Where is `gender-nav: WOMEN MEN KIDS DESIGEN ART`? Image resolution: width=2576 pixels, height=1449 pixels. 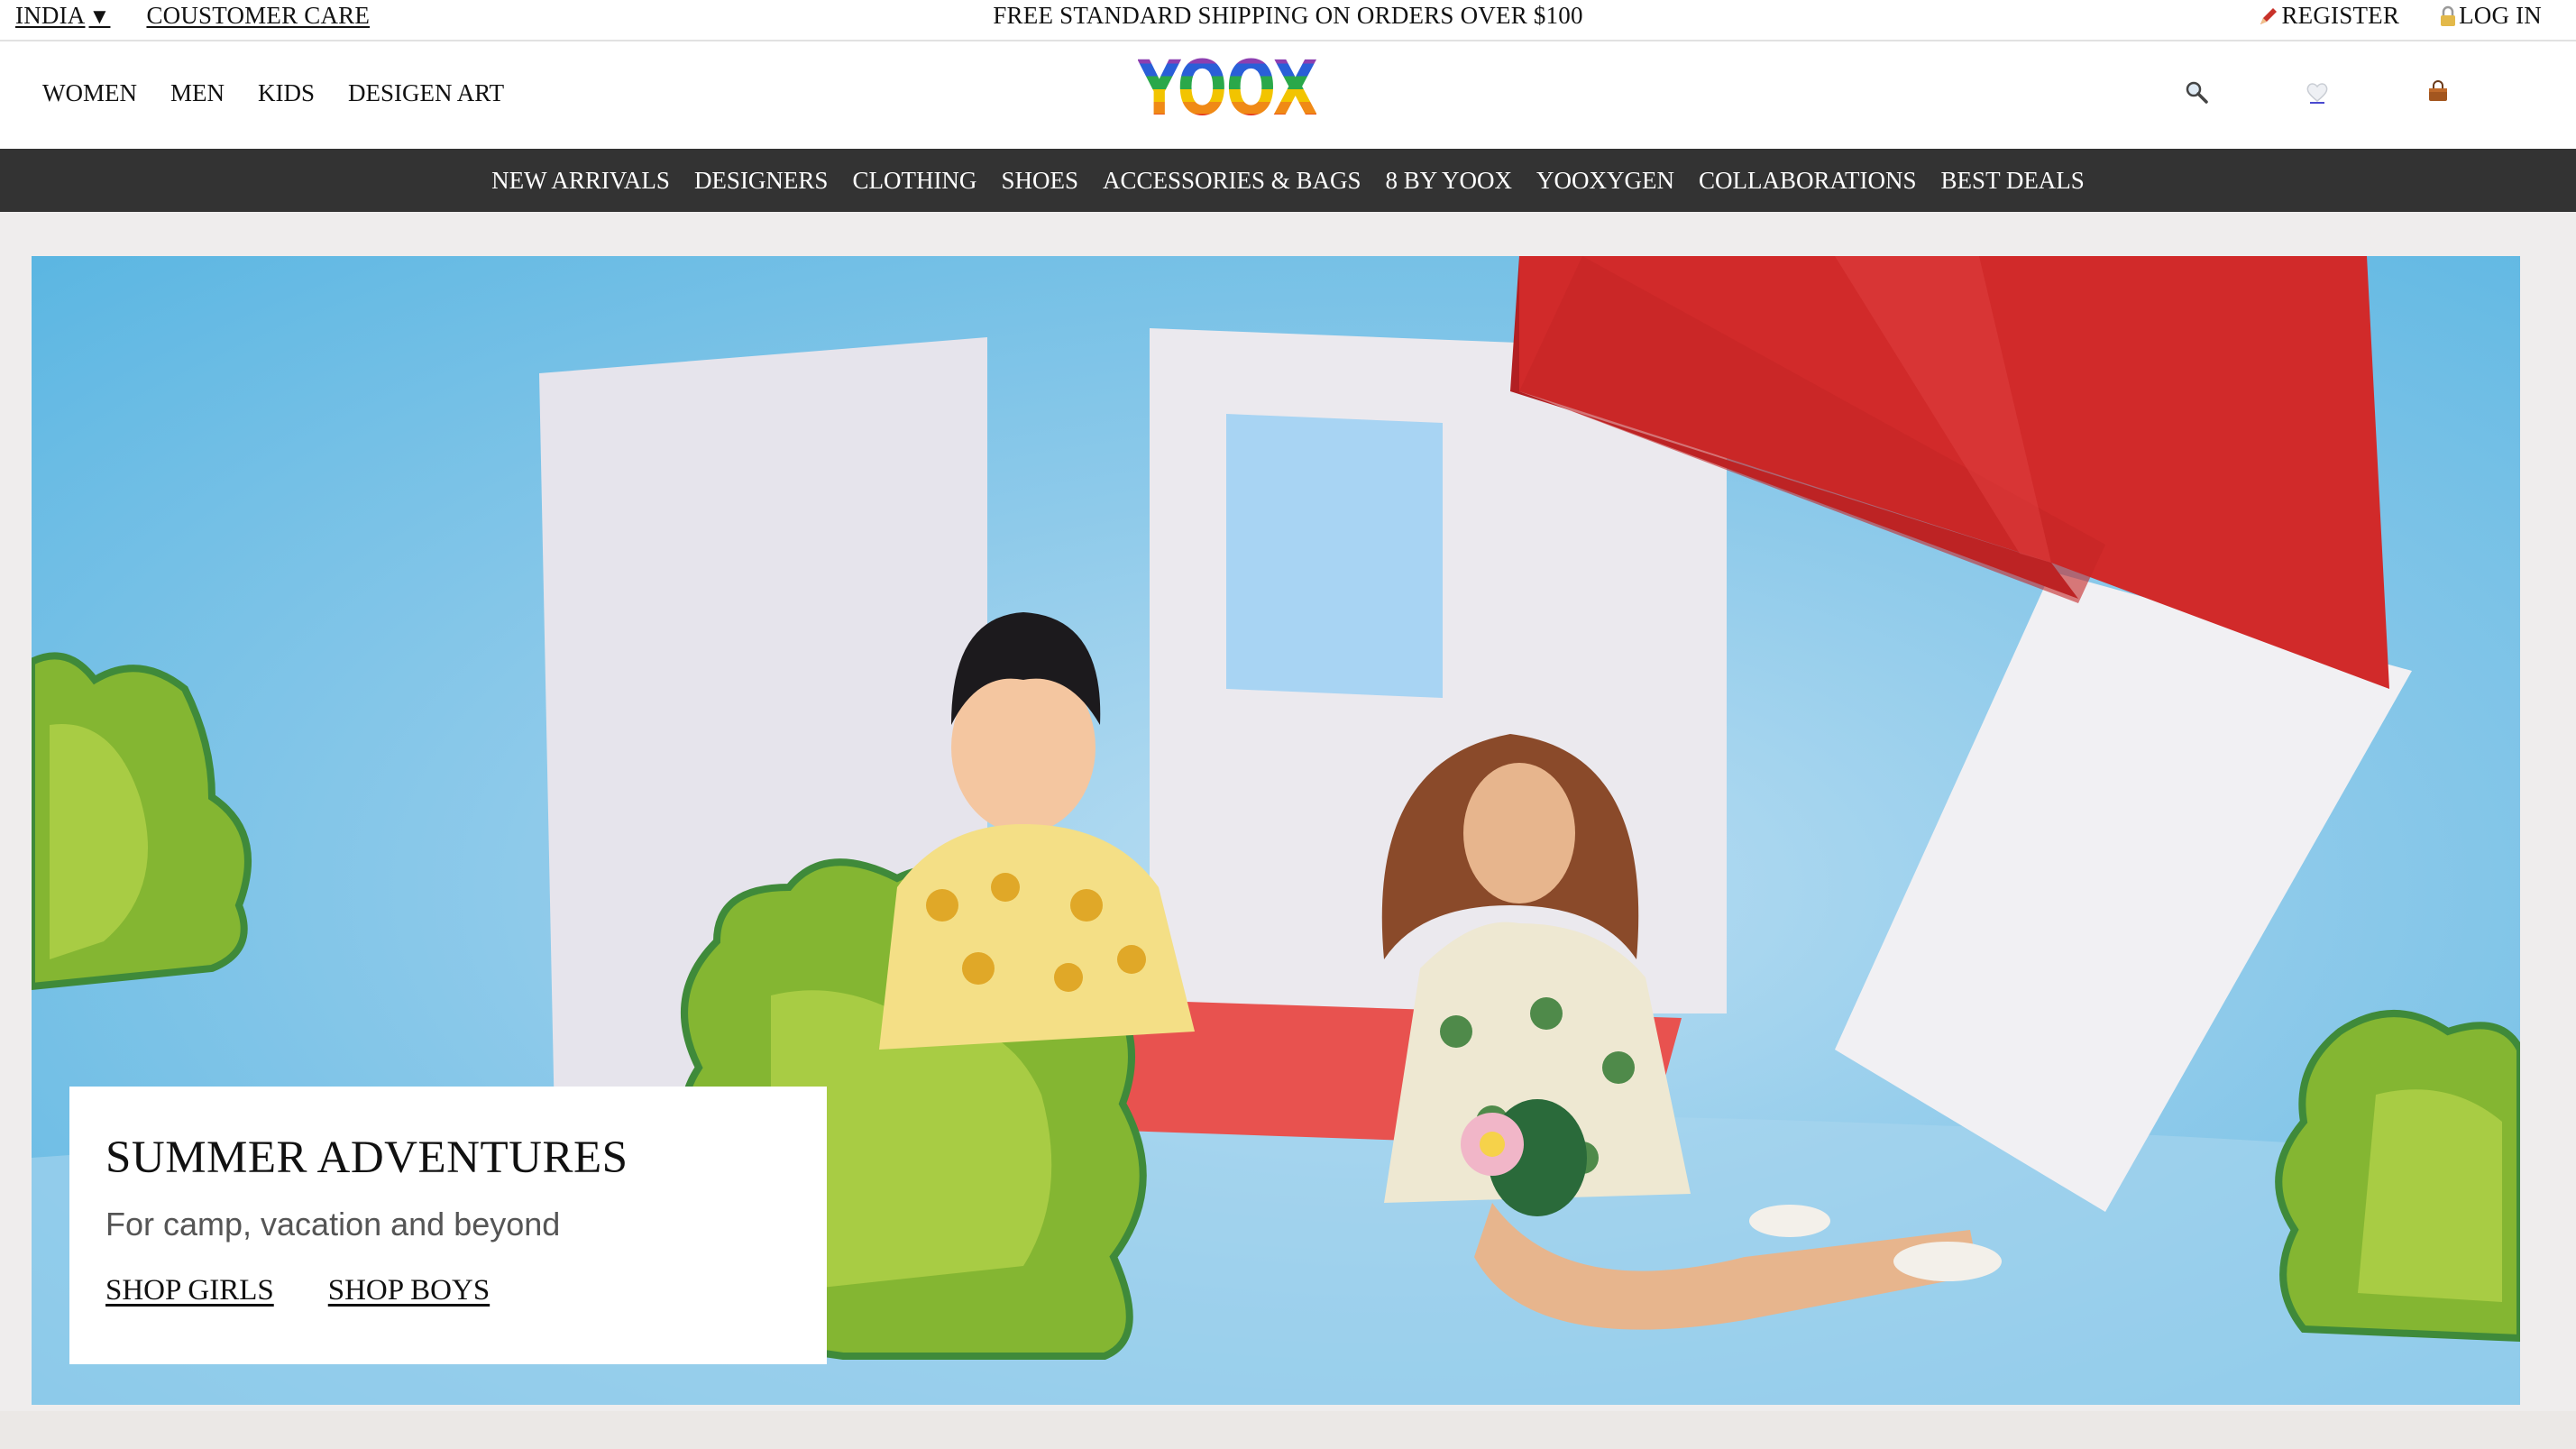
gender-nav: WOMEN MEN KIDS DESIGEN ART is located at coordinates (273, 93).